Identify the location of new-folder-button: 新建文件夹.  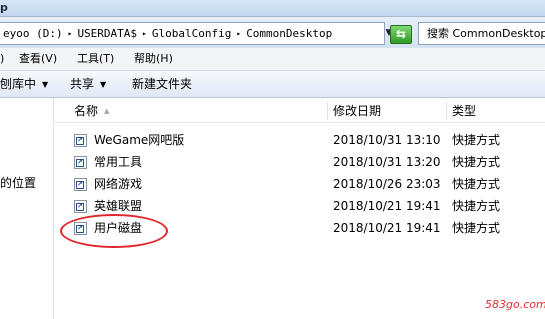
(162, 84).